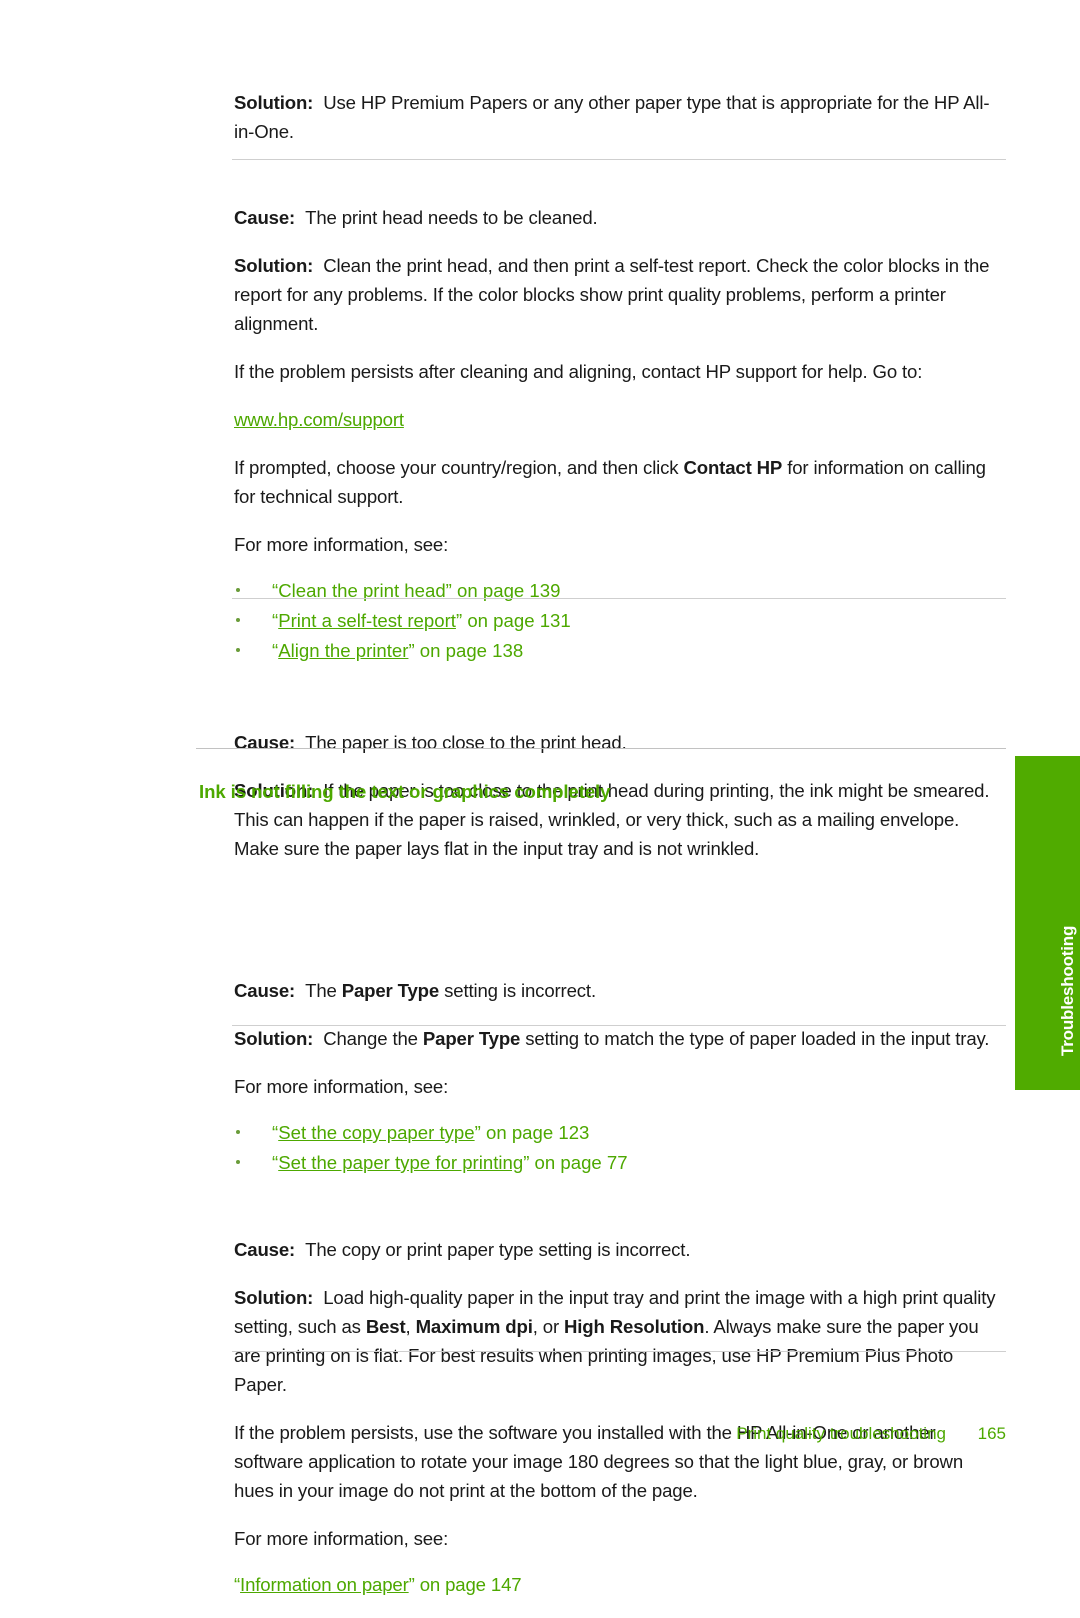 The height and width of the screenshot is (1618, 1080). I want to click on text-cause-3-after: setting is incorrect., so click(517, 990).